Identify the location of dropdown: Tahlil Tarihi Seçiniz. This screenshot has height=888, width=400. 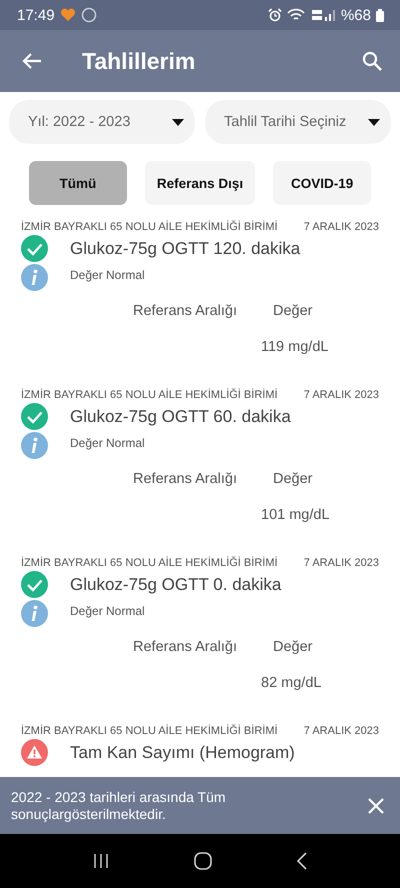
(298, 122).